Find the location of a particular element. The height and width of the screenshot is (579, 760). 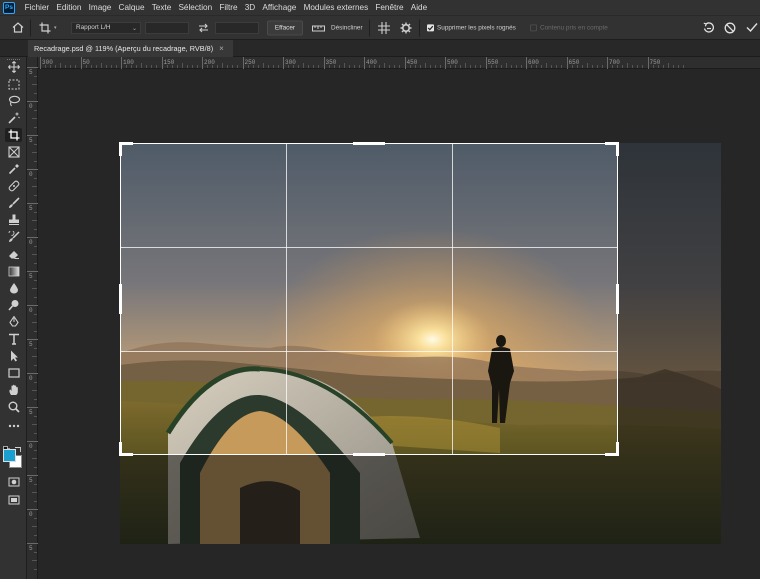

menu-selection: Sélection is located at coordinates (195, 7).